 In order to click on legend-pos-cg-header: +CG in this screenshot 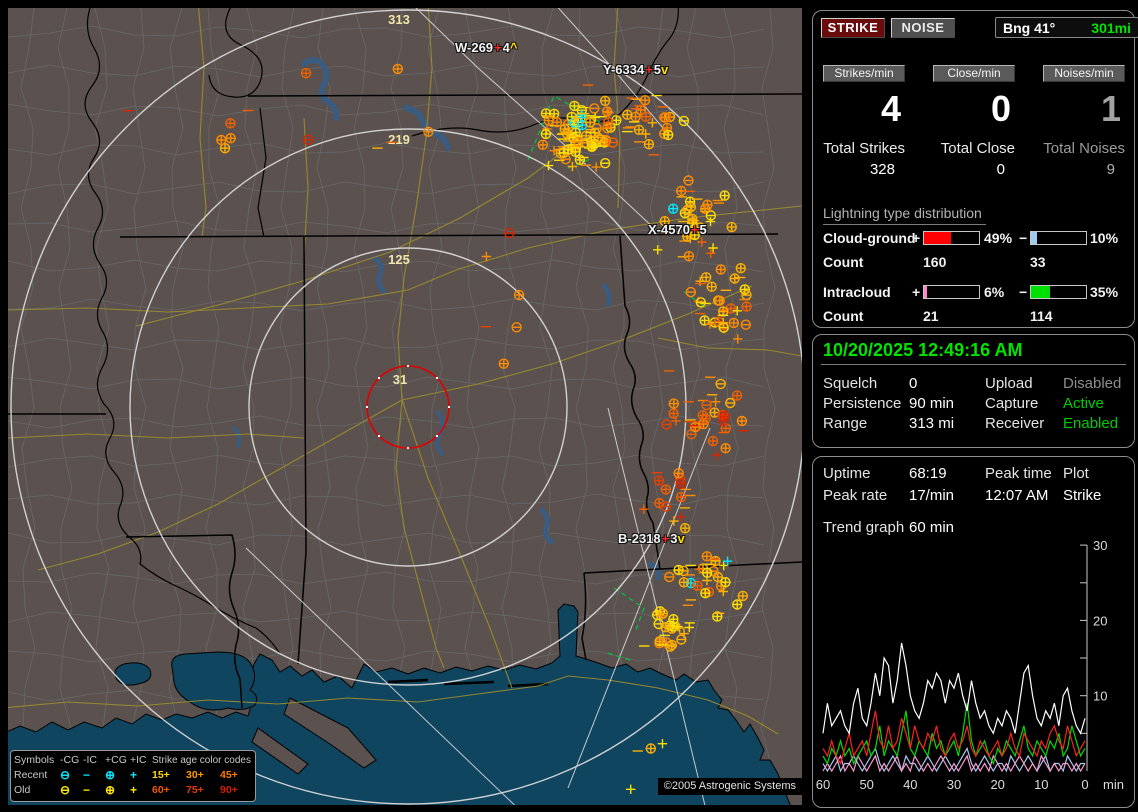, I will do `click(116, 760)`.